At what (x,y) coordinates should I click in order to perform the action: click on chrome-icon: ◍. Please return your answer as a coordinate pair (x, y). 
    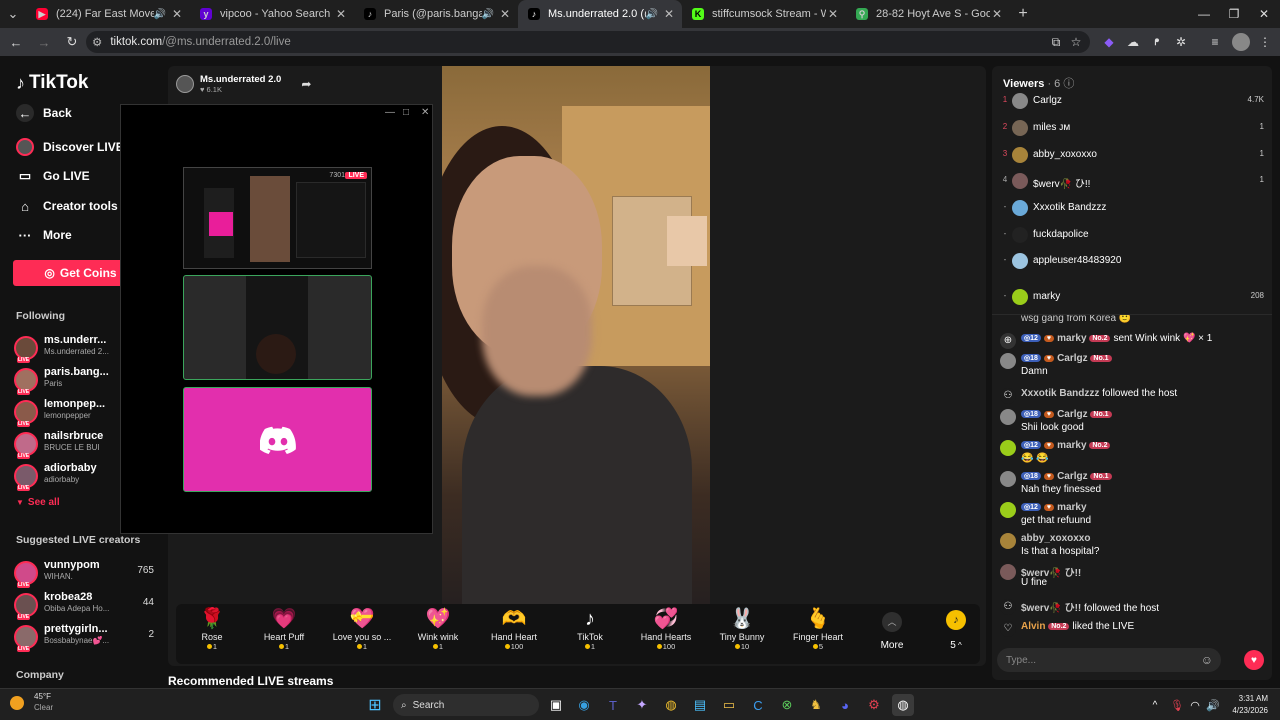
    Looking at the image, I should click on (671, 705).